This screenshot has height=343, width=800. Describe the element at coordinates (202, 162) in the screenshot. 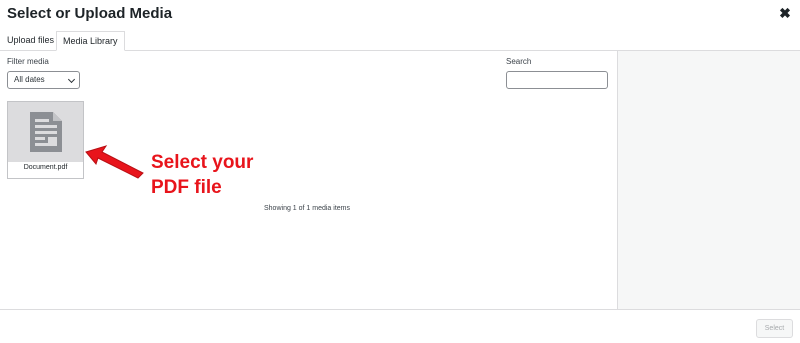

I see `annotation-line-1: Select your` at that location.